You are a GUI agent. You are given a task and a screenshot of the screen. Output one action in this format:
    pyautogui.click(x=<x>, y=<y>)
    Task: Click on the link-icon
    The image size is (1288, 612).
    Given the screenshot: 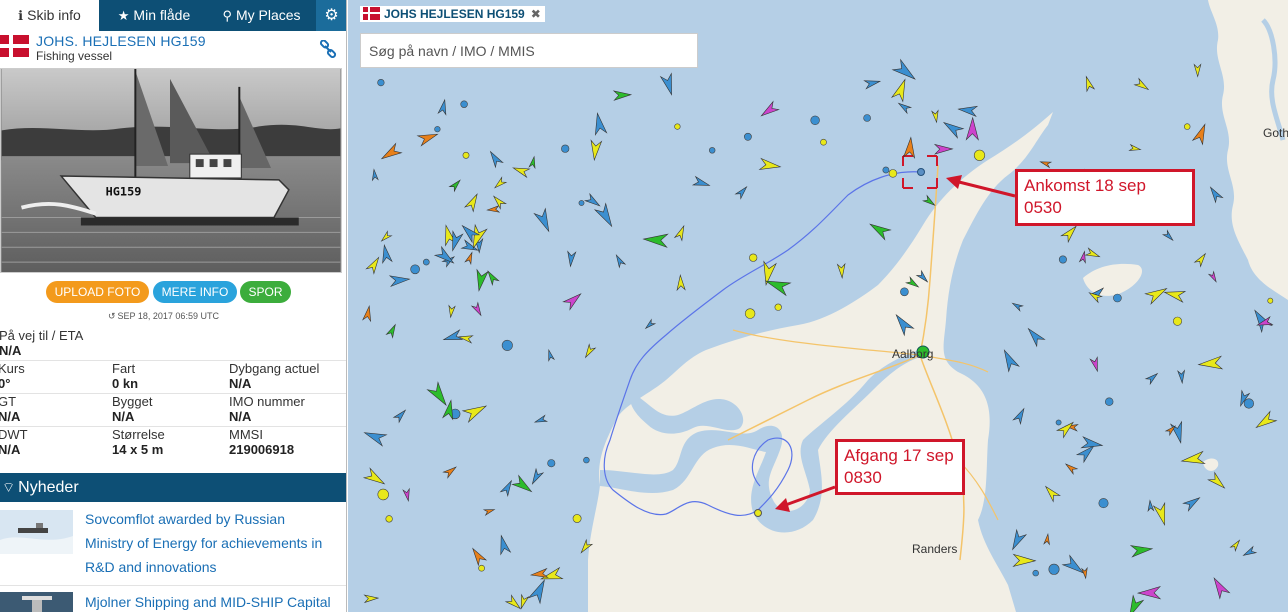 What is the action you would take?
    pyautogui.click(x=328, y=49)
    